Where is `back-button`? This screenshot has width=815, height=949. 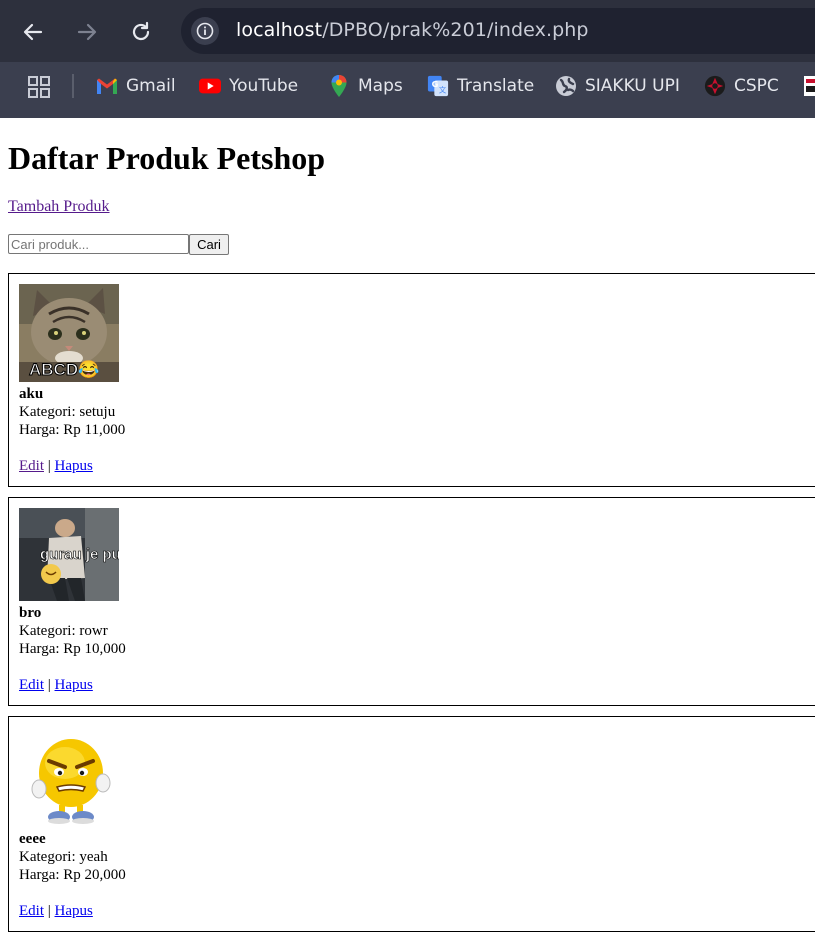 back-button is located at coordinates (33, 32).